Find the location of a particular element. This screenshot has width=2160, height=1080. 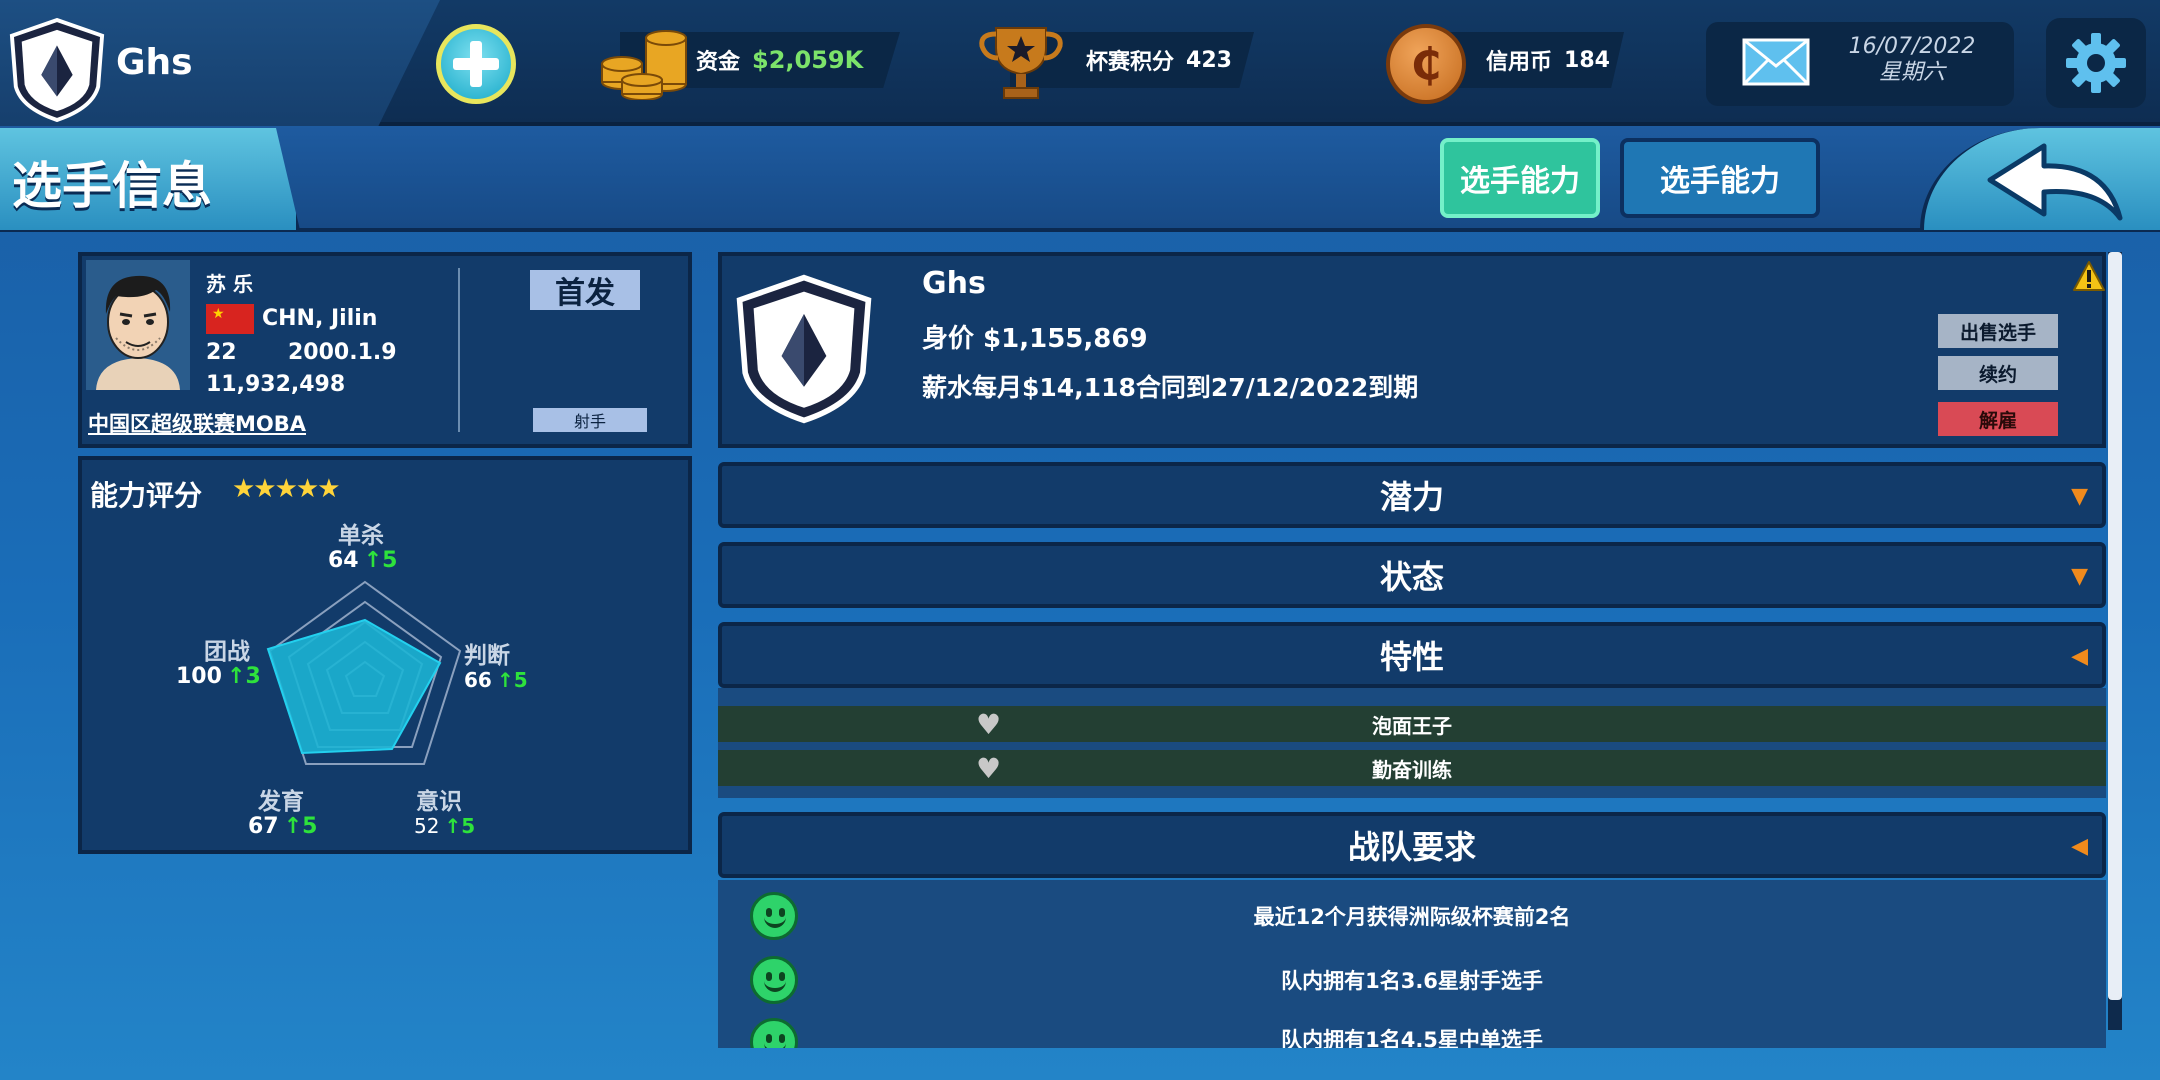

credit-label: 信用币 is located at coordinates (1519, 62).